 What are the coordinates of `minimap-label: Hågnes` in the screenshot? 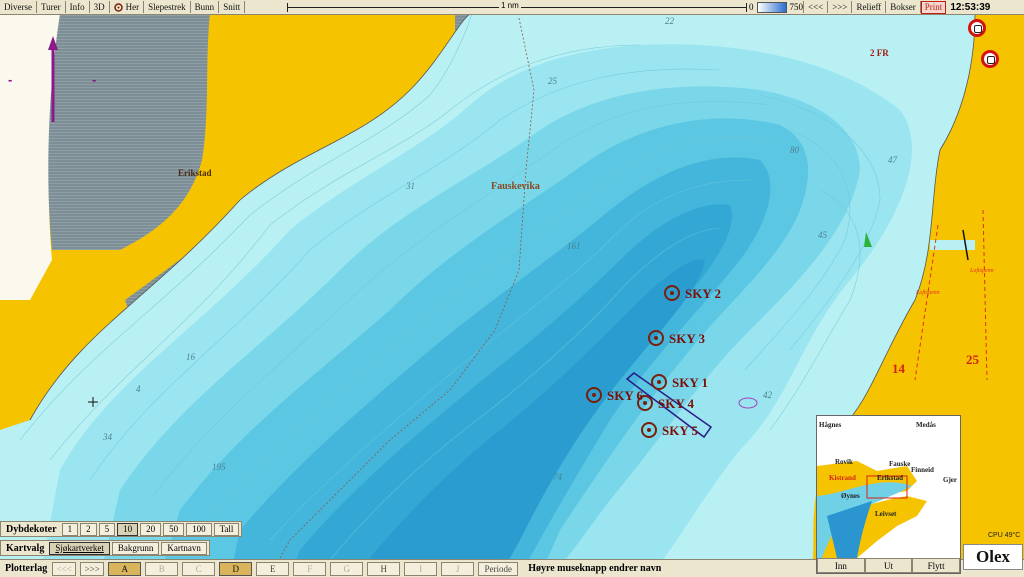 It's located at (830, 425).